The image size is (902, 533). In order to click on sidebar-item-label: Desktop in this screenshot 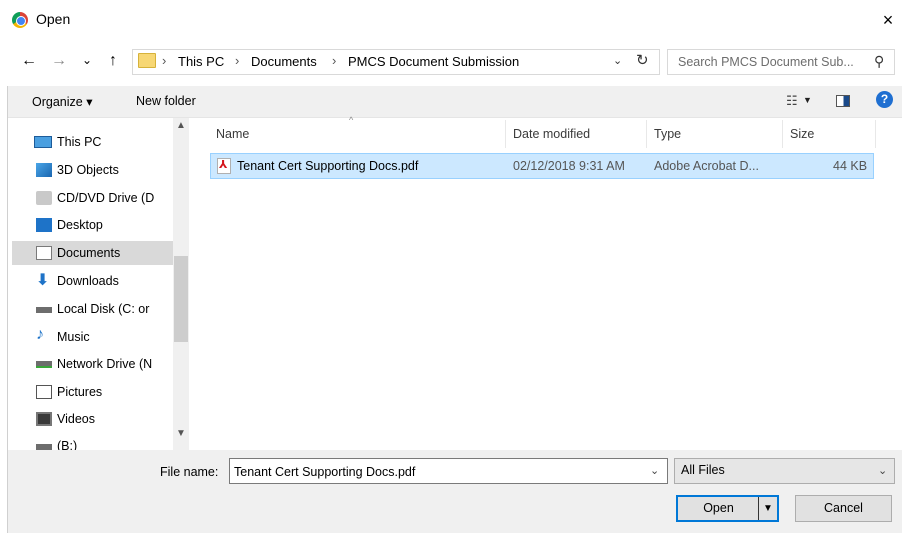, I will do `click(80, 225)`.